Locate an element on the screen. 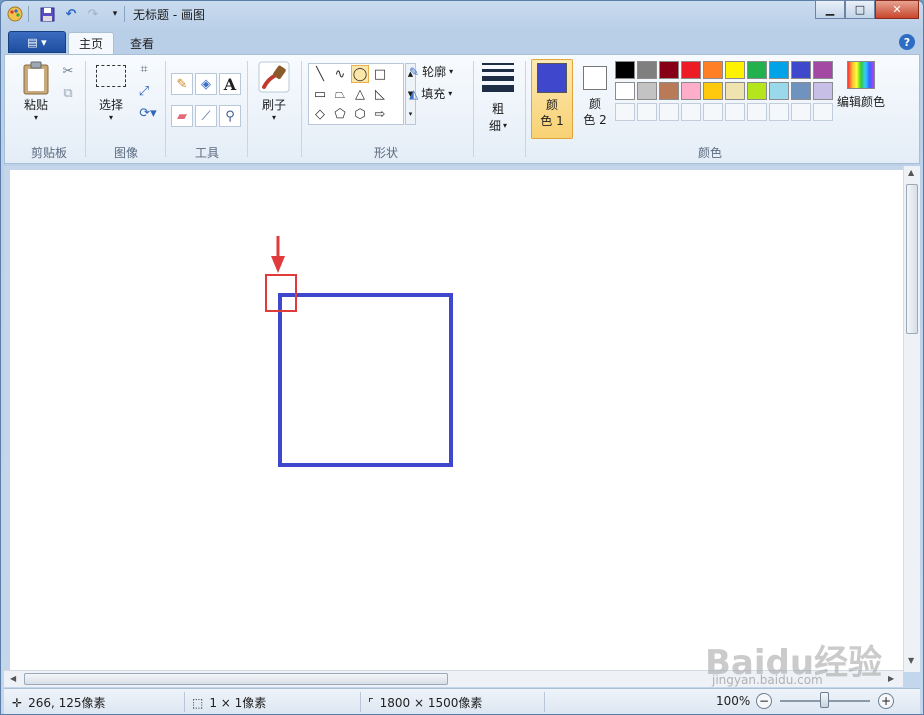 The width and height of the screenshot is (924, 715). scroll-right-icon: ▶ is located at coordinates (891, 678).